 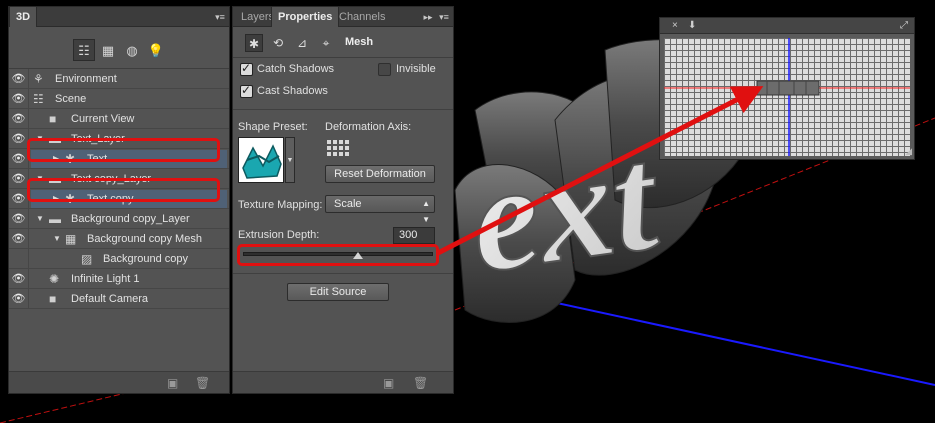 What do you see at coordinates (119, 17) in the screenshot?
I see `3d-panel-tabbar: 3D ▾≡` at bounding box center [119, 17].